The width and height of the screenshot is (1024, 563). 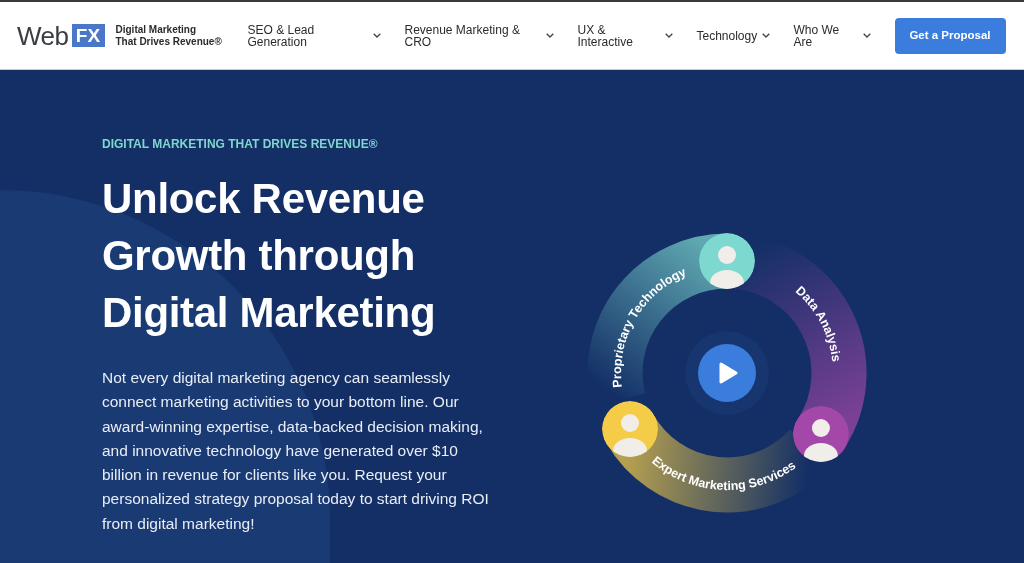 What do you see at coordinates (733, 35) in the screenshot?
I see `nav-menu-item: Technology` at bounding box center [733, 35].